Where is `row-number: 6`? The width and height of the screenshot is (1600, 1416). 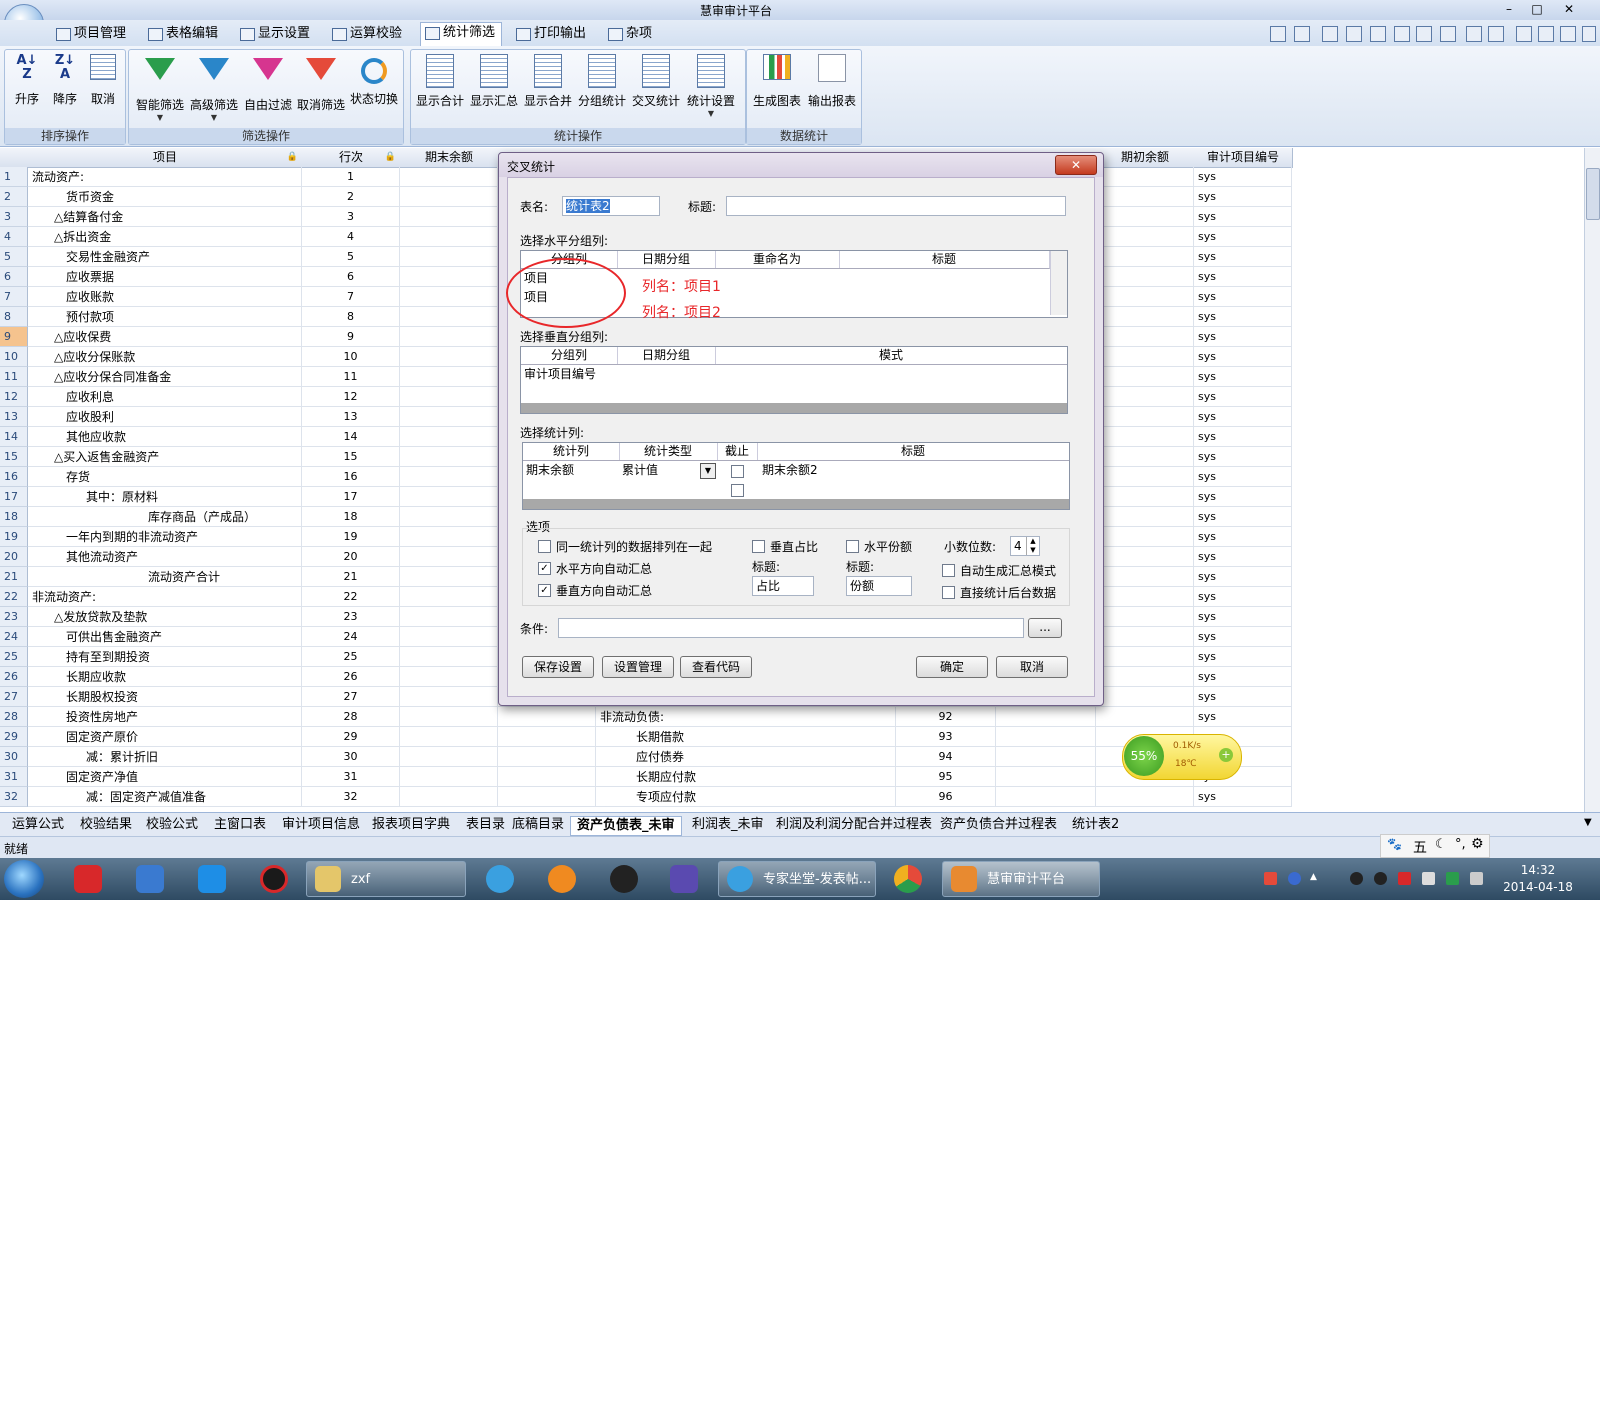 row-number: 6 is located at coordinates (14, 277).